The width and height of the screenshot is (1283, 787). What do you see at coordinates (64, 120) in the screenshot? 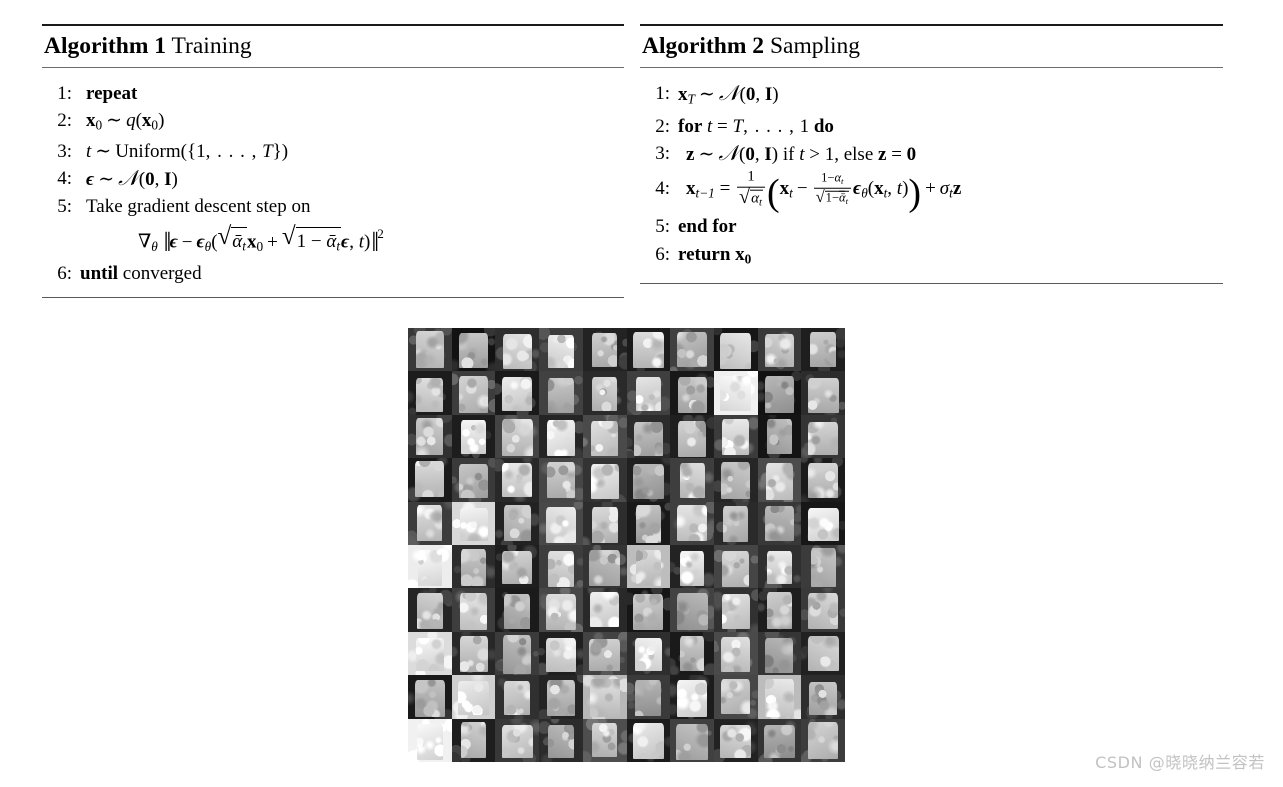
I see `step-number: 2:` at bounding box center [64, 120].